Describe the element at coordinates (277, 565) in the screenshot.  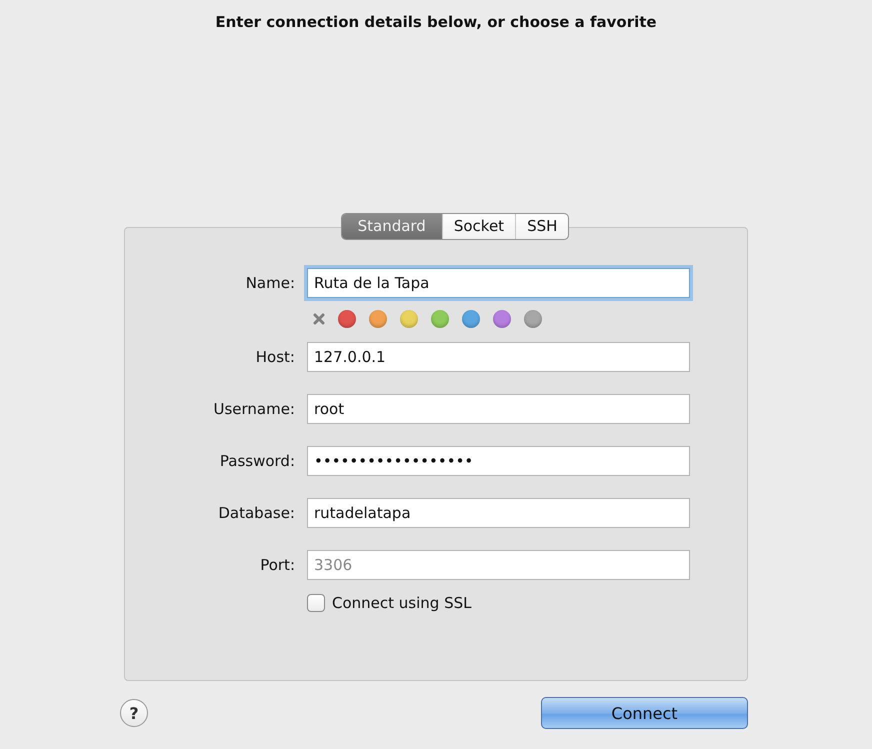
I see `field-label: Port:` at that location.